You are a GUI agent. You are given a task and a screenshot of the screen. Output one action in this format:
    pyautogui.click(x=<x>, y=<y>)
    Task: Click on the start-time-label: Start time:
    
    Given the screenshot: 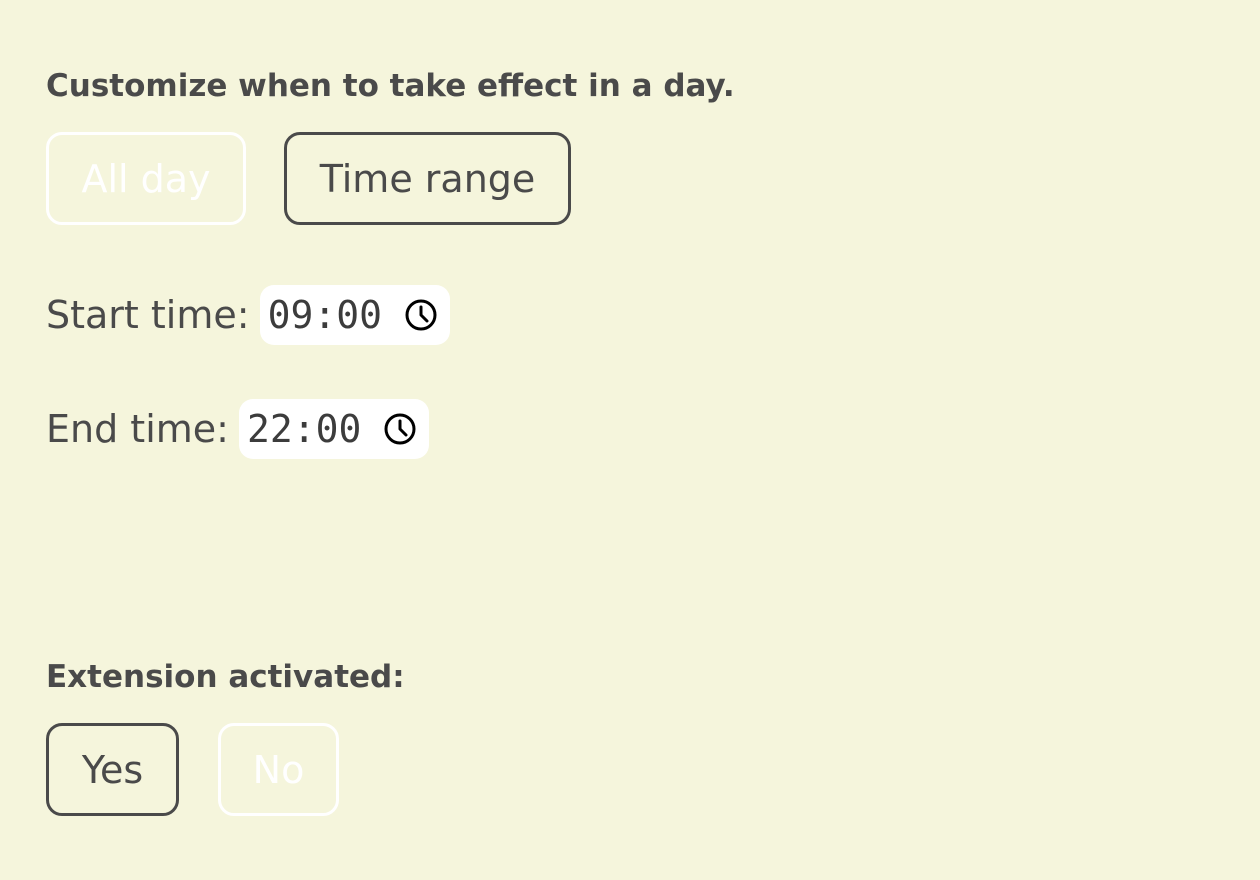 What is the action you would take?
    pyautogui.click(x=148, y=315)
    